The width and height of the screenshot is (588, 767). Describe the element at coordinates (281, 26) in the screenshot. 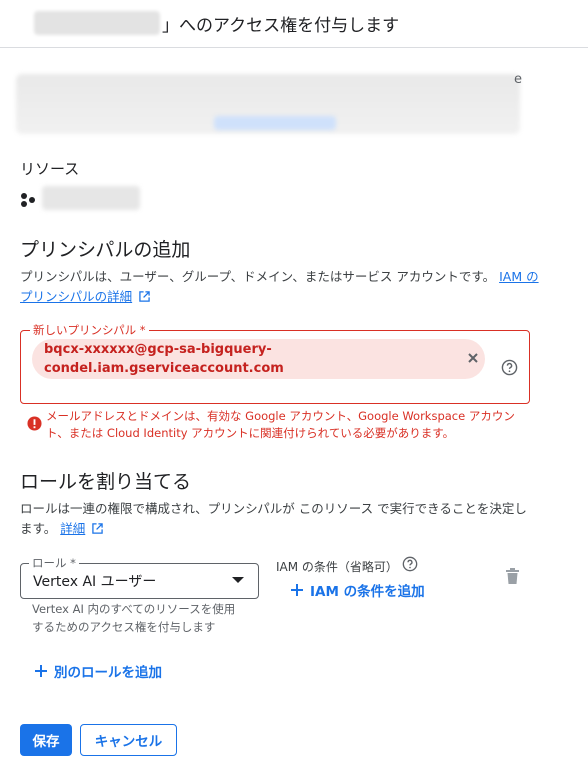

I see `dialog-title: 」へのアクセス権を付与します` at that location.